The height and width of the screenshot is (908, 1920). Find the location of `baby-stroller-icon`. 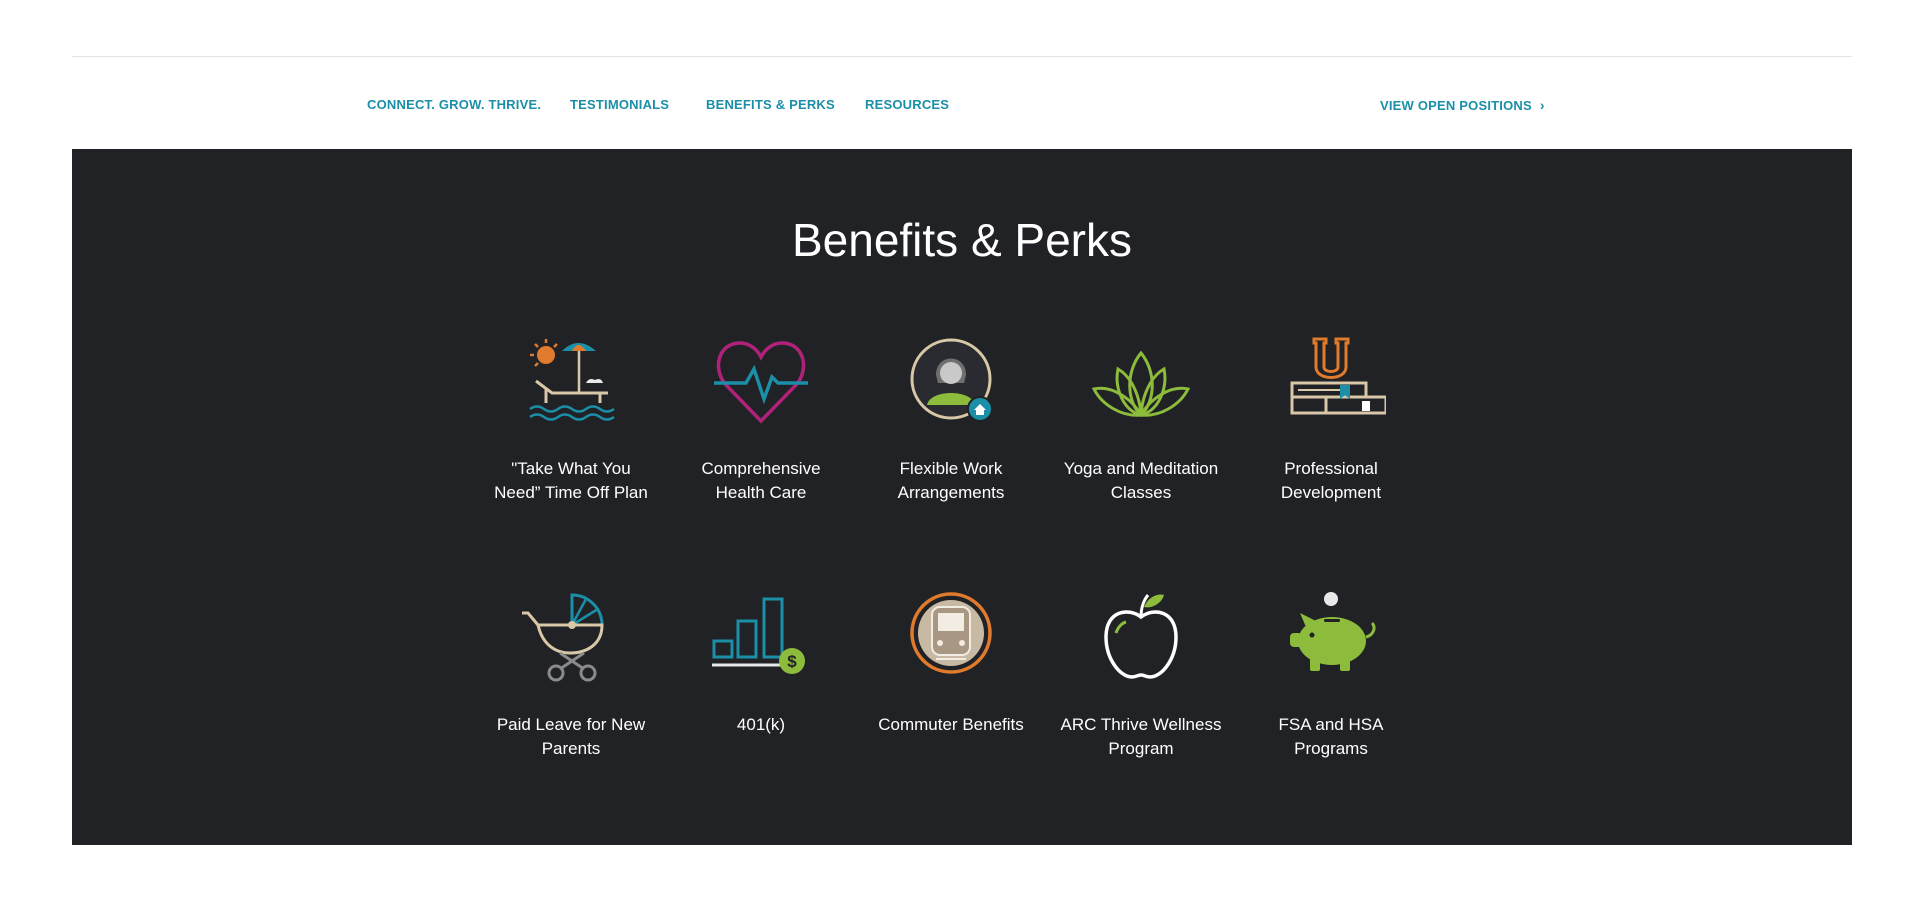

baby-stroller-icon is located at coordinates (563, 637).